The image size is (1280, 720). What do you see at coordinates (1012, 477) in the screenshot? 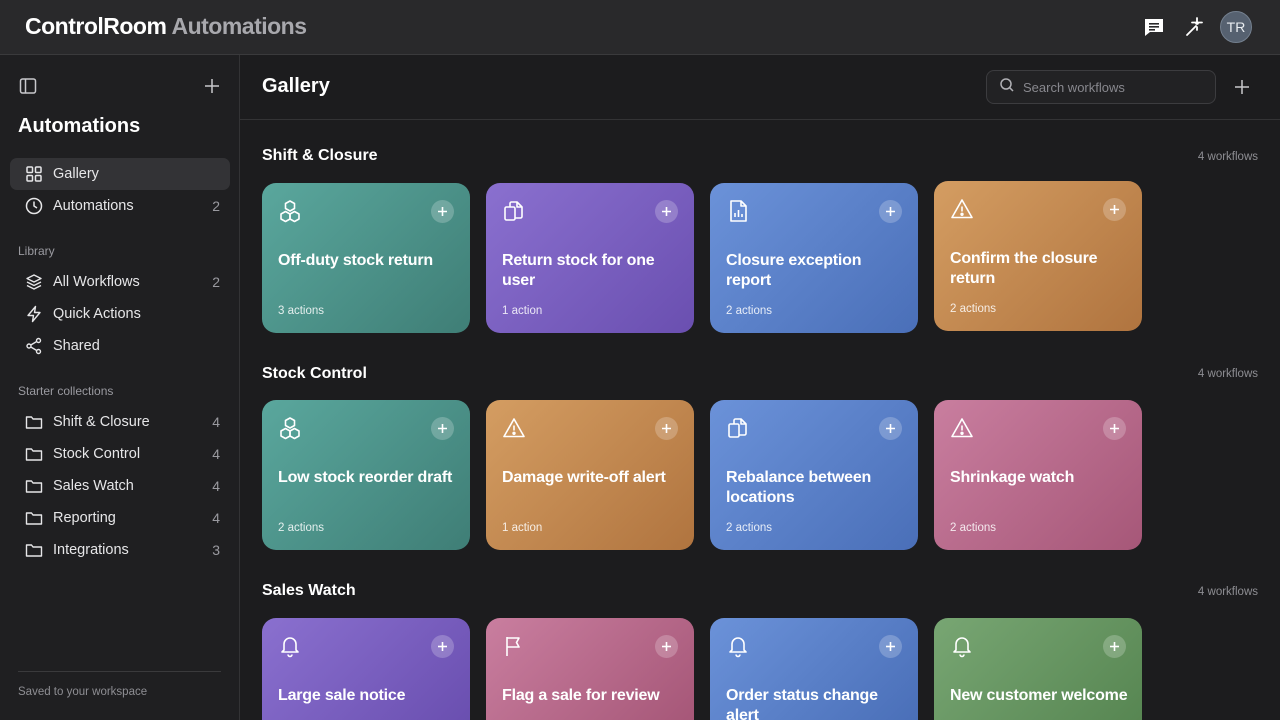
I see `card-title: Shrinkage watch` at bounding box center [1012, 477].